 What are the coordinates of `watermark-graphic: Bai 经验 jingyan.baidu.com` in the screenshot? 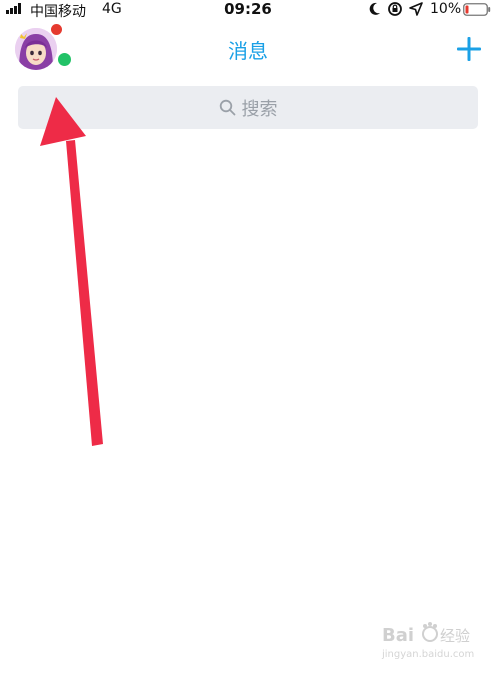 It's located at (427, 641).